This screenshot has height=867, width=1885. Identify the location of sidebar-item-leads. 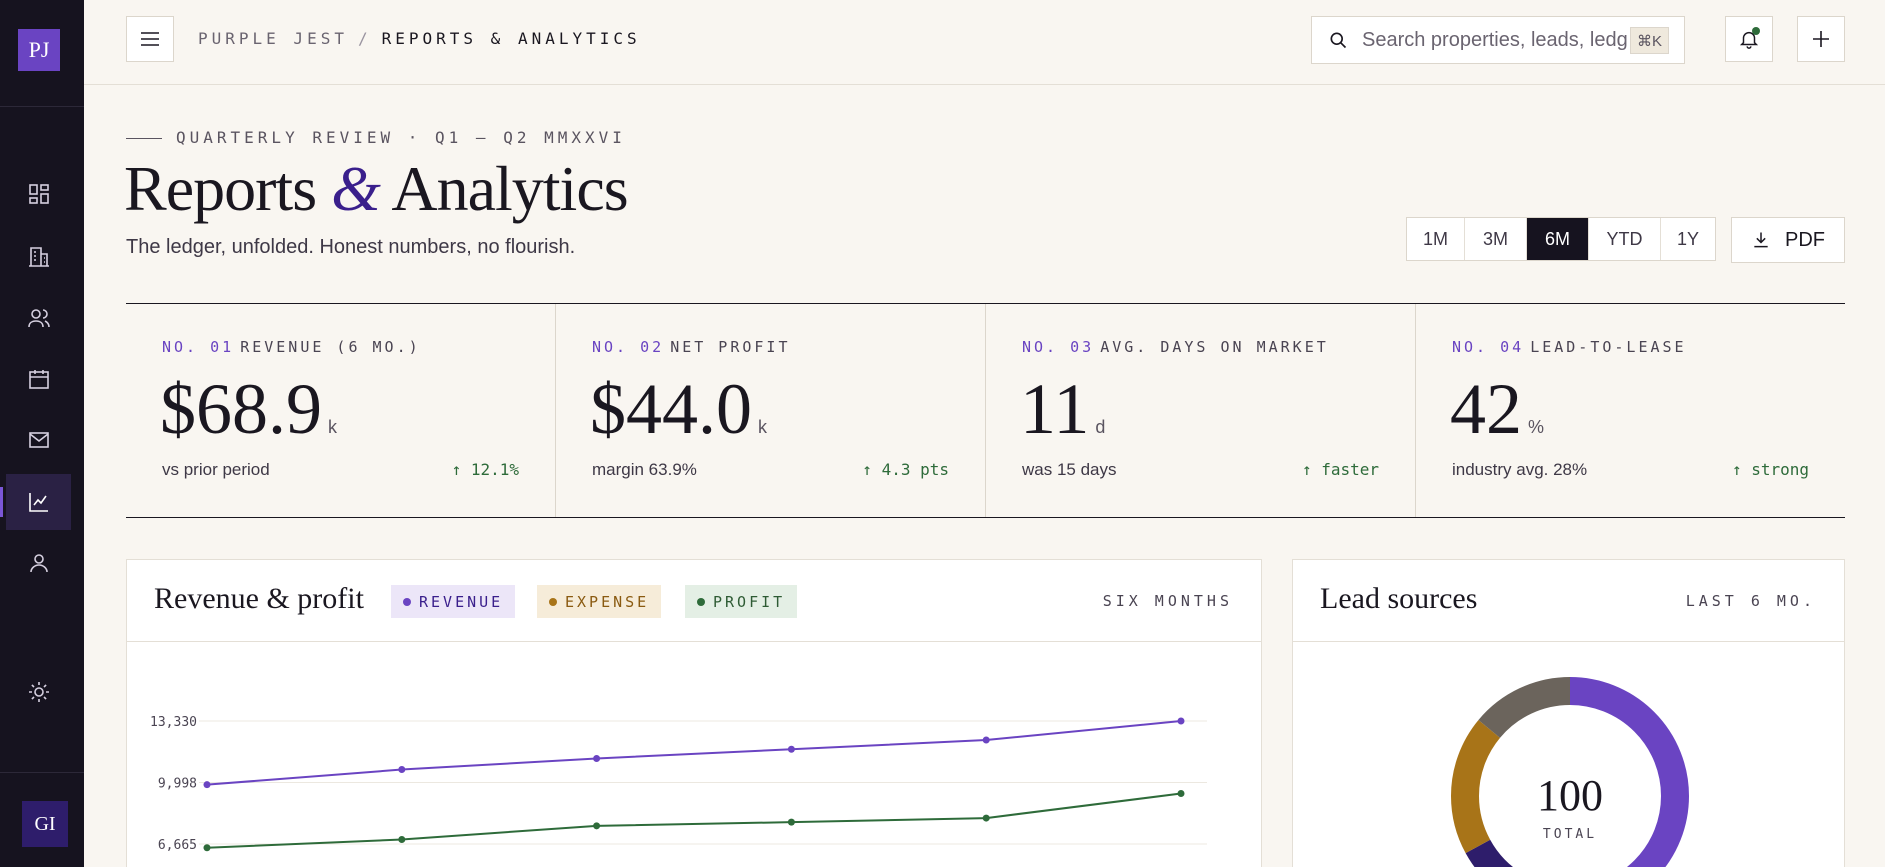
(38, 318).